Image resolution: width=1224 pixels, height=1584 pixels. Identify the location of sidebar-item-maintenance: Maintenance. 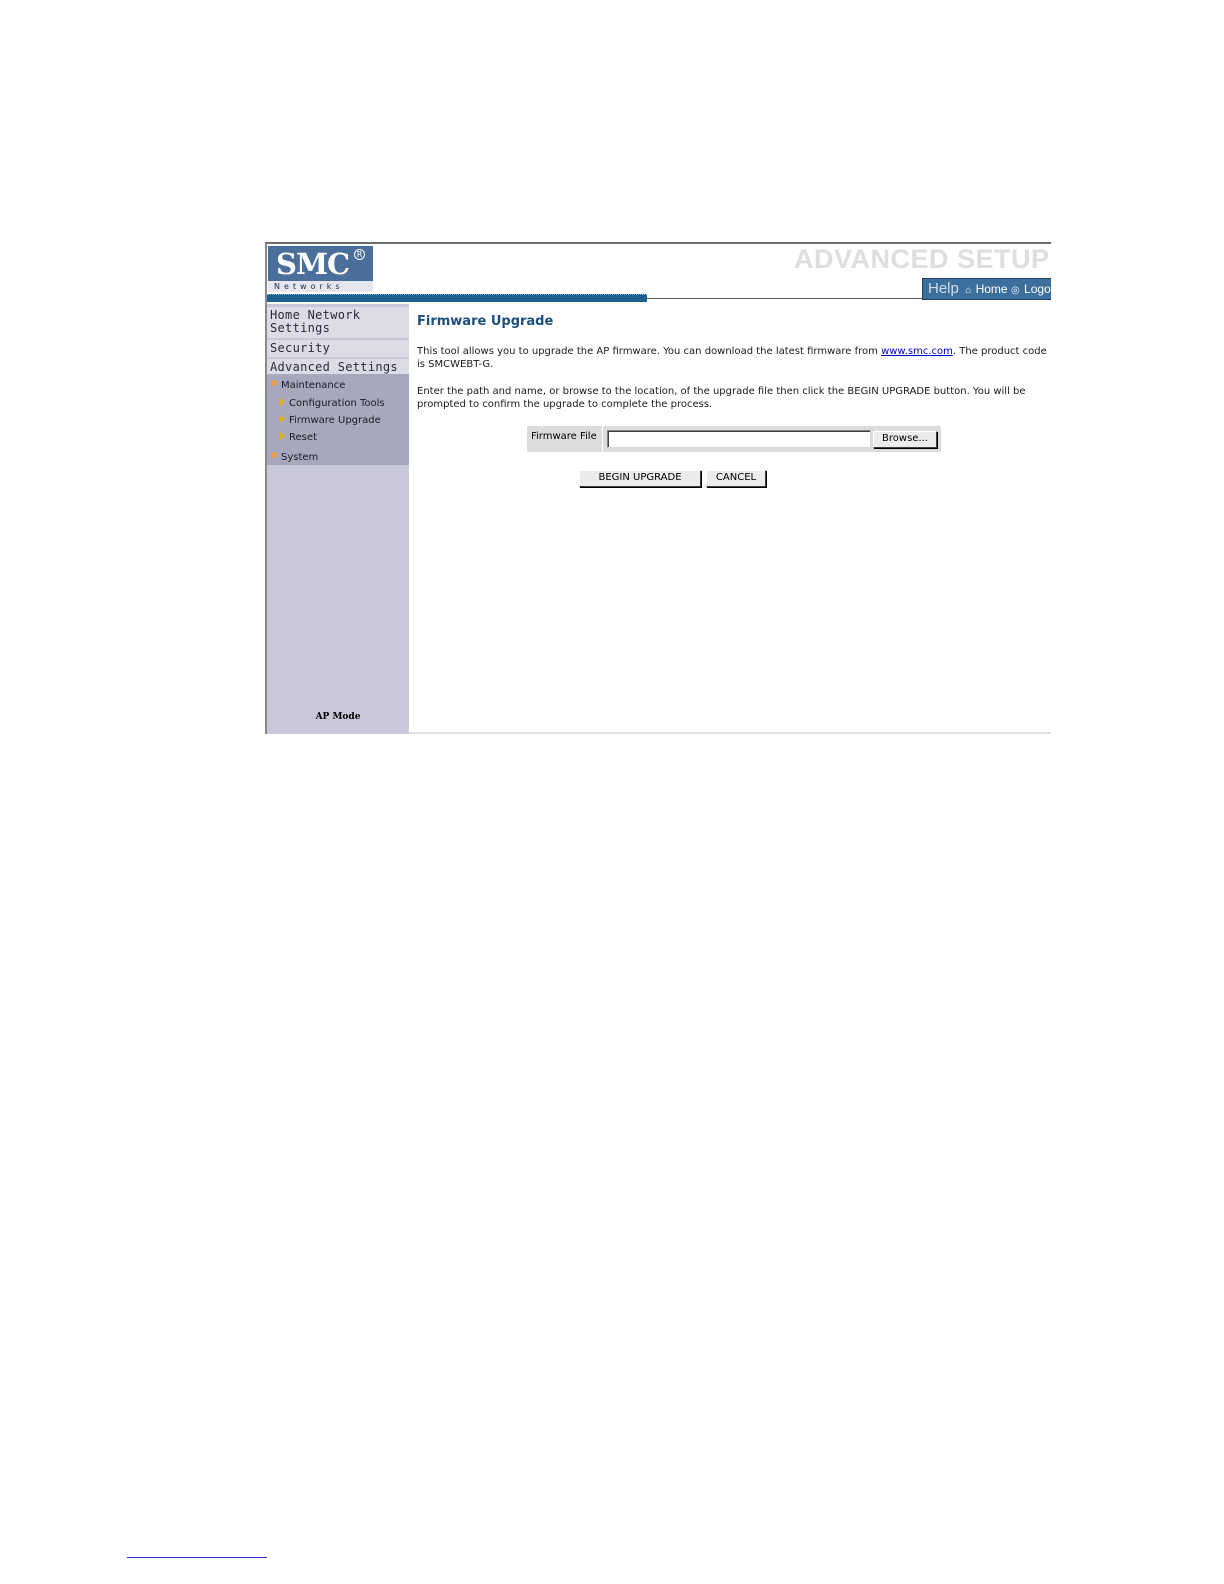
(308, 385).